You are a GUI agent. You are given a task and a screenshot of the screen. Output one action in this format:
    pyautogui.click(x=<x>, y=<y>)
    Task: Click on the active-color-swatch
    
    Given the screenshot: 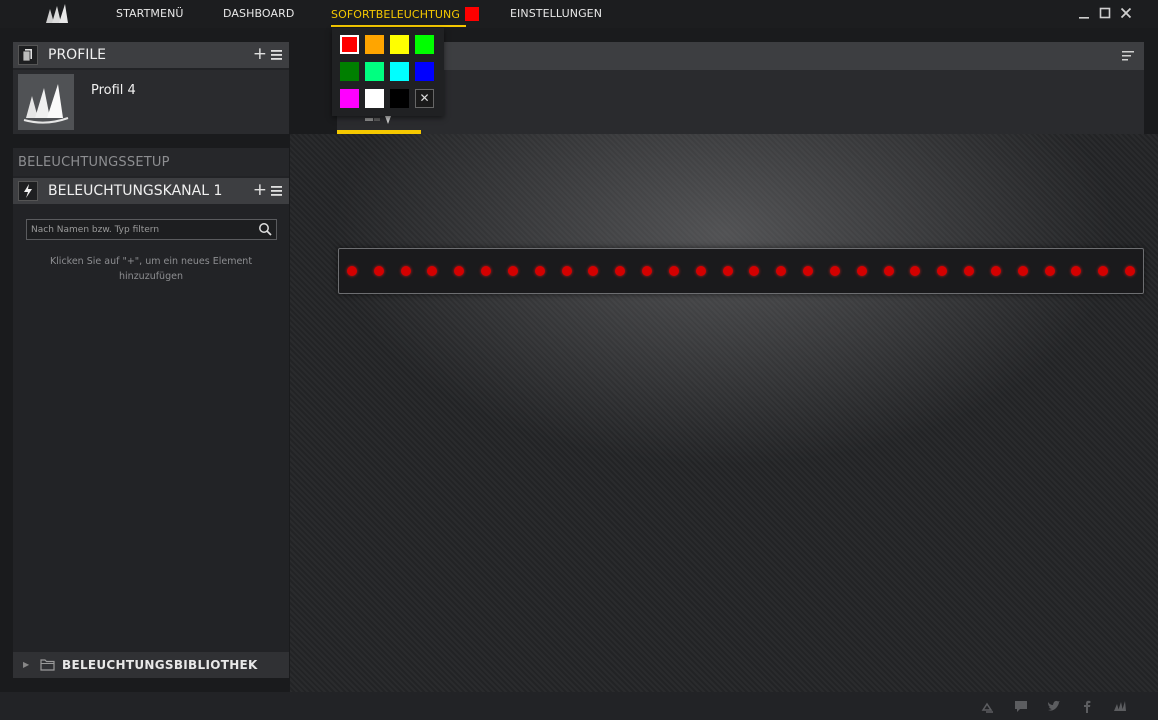 What is the action you would take?
    pyautogui.click(x=472, y=14)
    